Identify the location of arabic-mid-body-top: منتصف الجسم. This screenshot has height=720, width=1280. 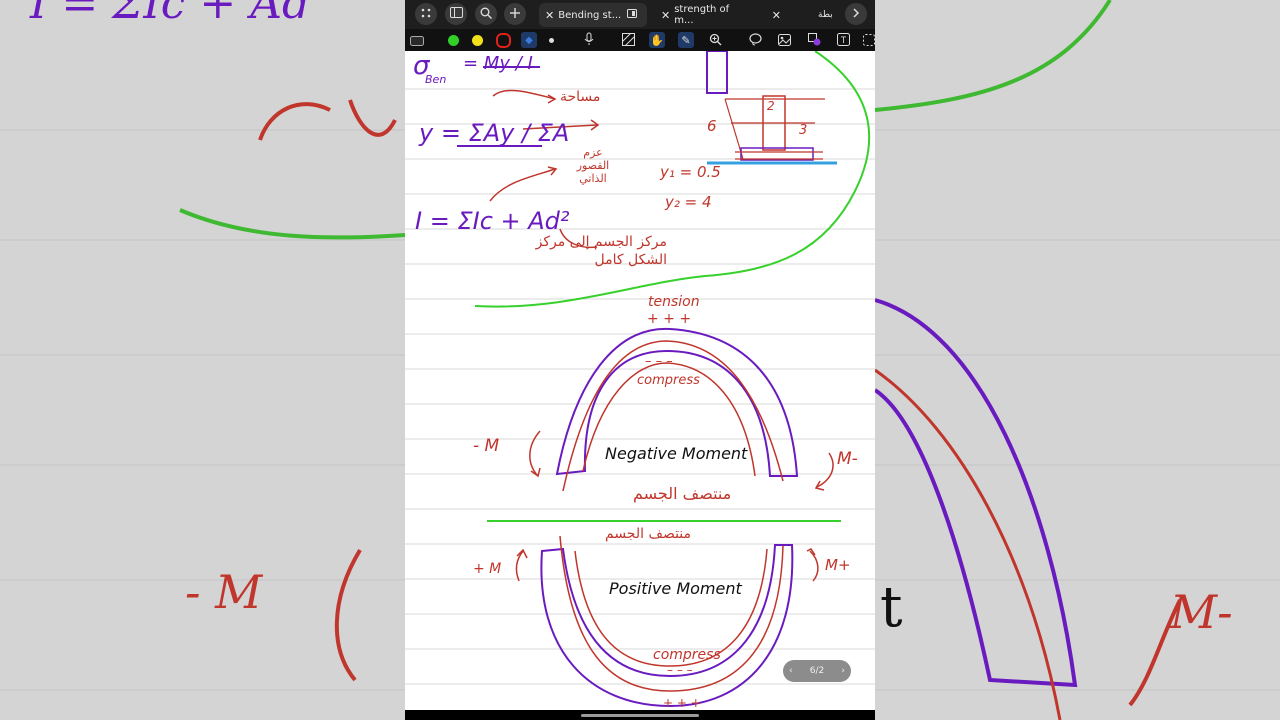
(682, 493).